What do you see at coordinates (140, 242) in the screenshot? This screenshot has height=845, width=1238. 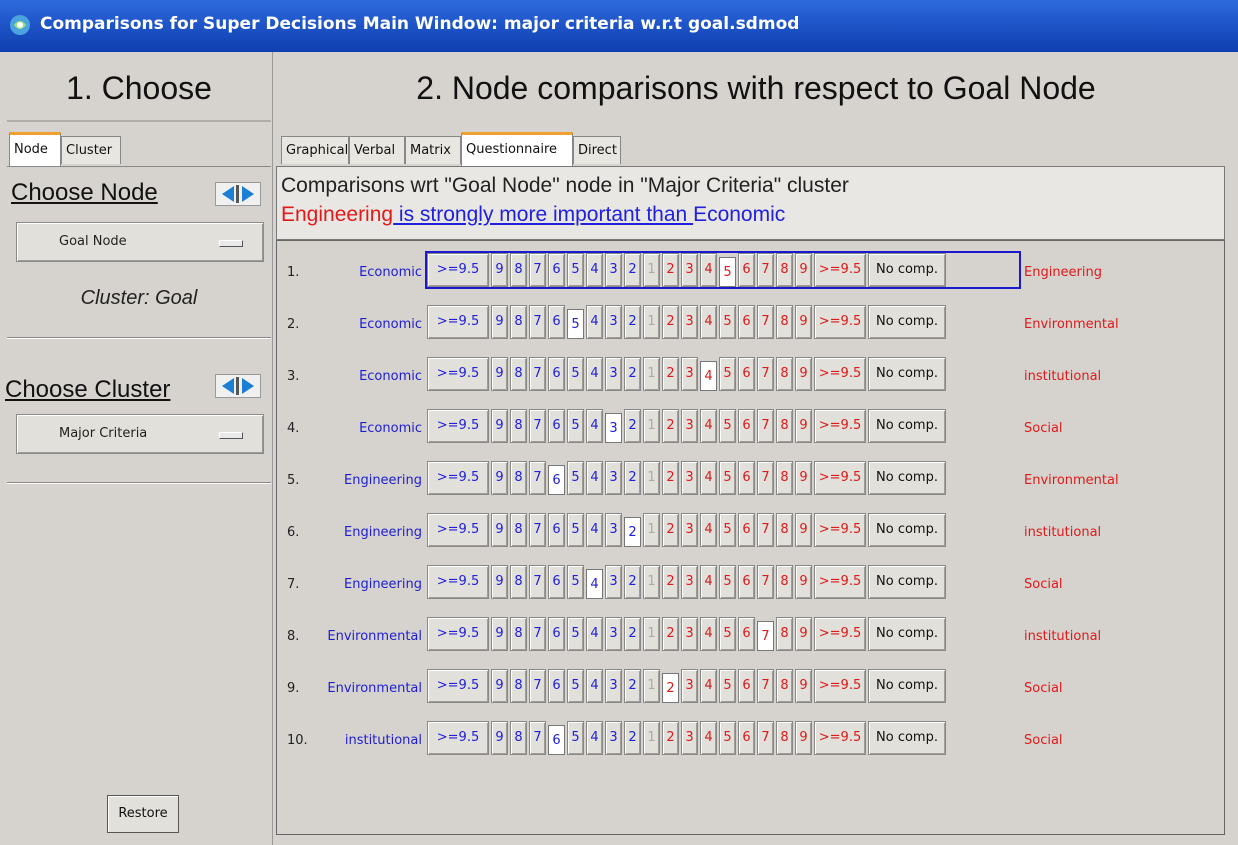 I see `node-select: Goal Node` at bounding box center [140, 242].